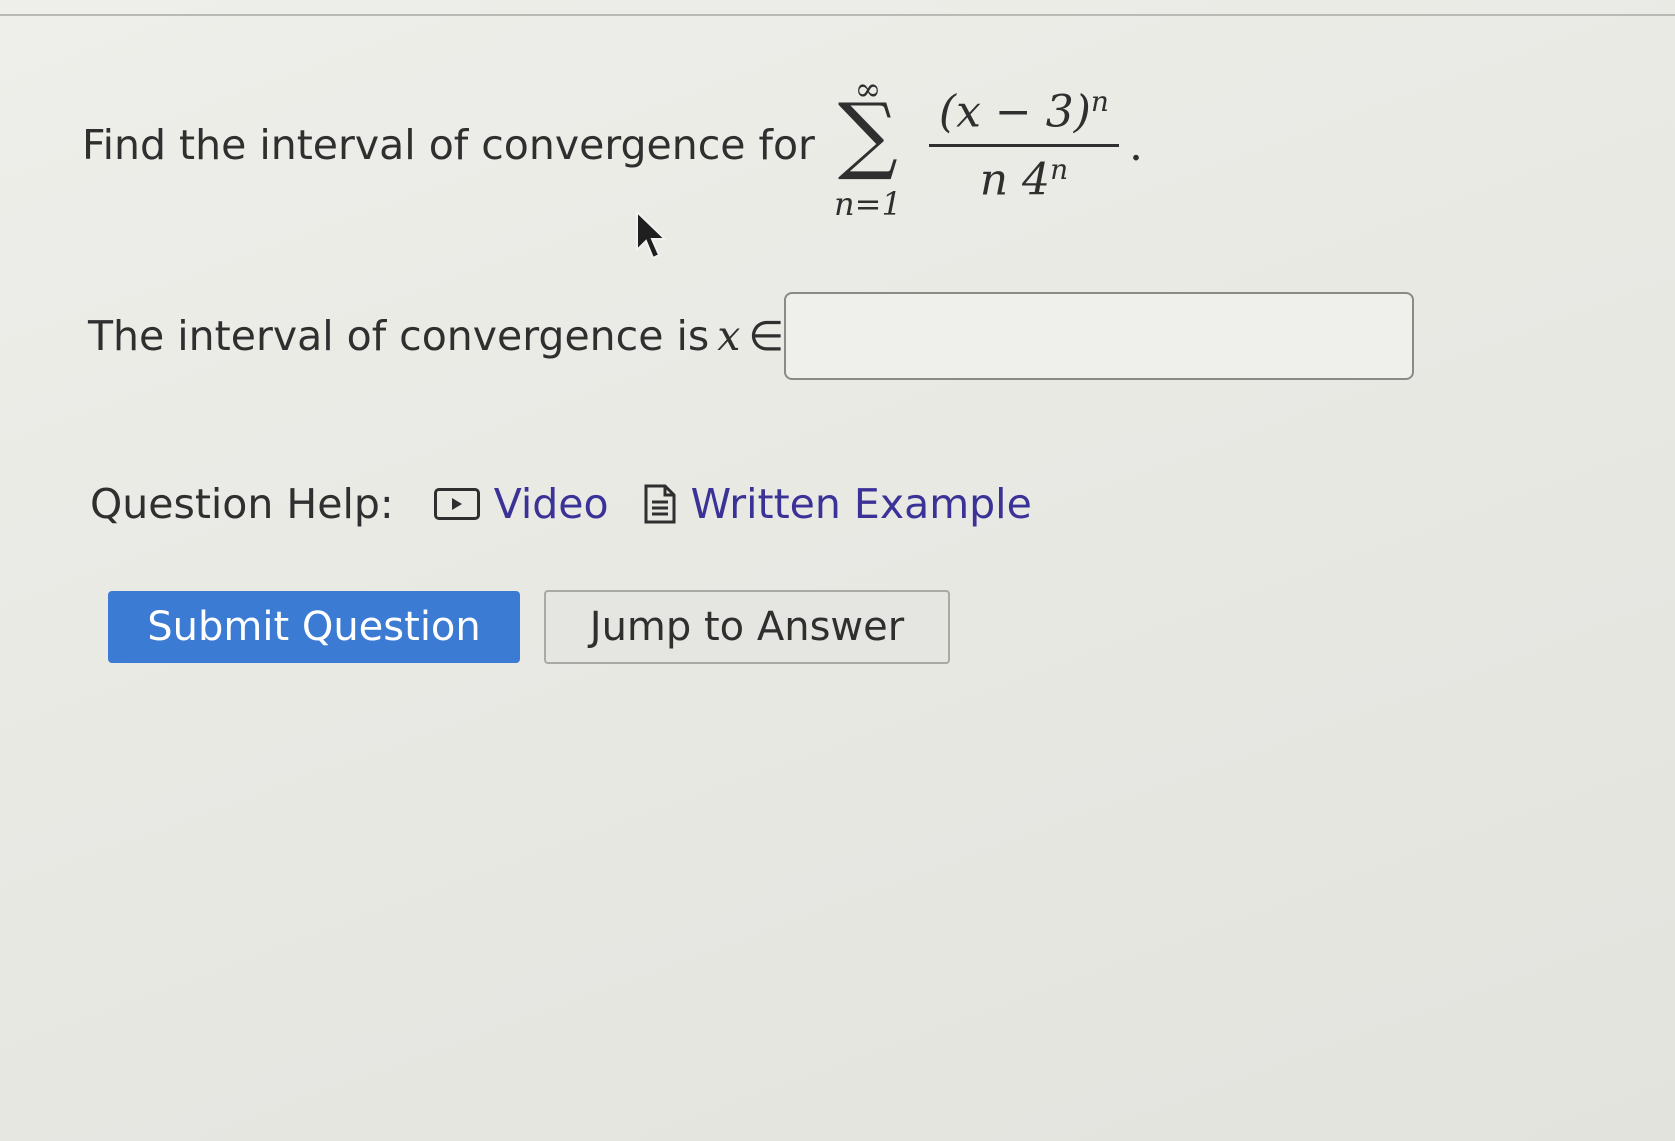  Describe the element at coordinates (1059, 169) in the screenshot. I see `denominator-exponent: n` at that location.